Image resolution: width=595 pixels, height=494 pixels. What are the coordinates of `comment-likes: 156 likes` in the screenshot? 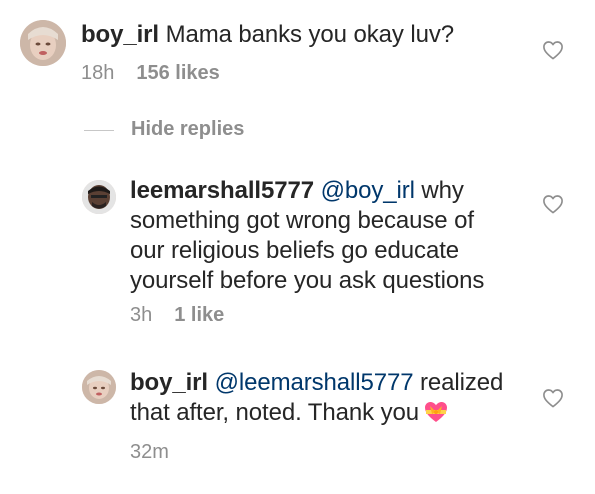 It's located at (177, 73).